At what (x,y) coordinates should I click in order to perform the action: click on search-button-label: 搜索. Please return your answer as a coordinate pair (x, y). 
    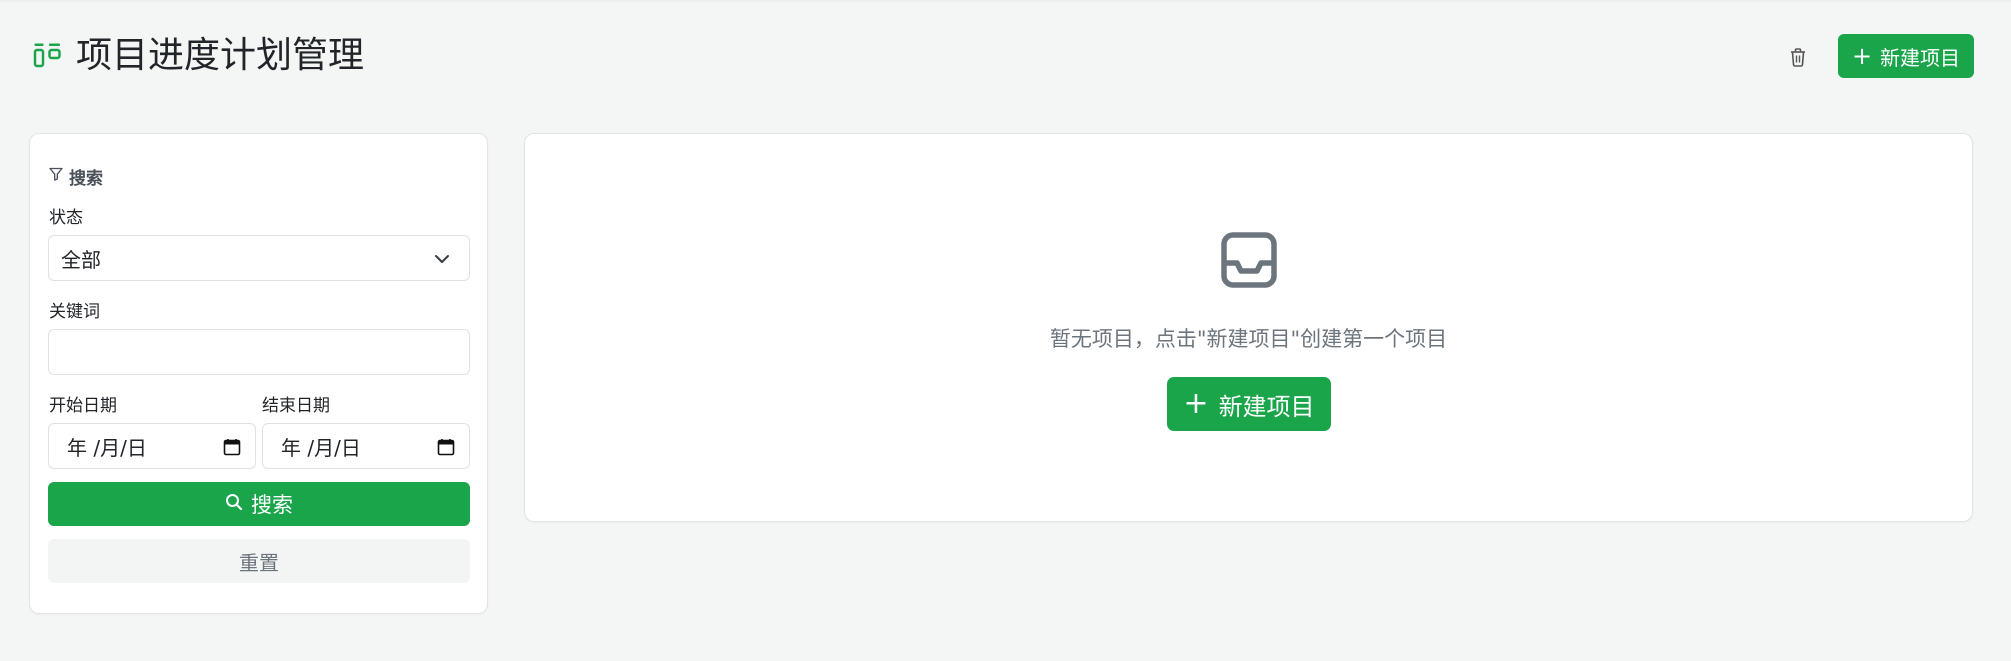
    Looking at the image, I should click on (272, 505).